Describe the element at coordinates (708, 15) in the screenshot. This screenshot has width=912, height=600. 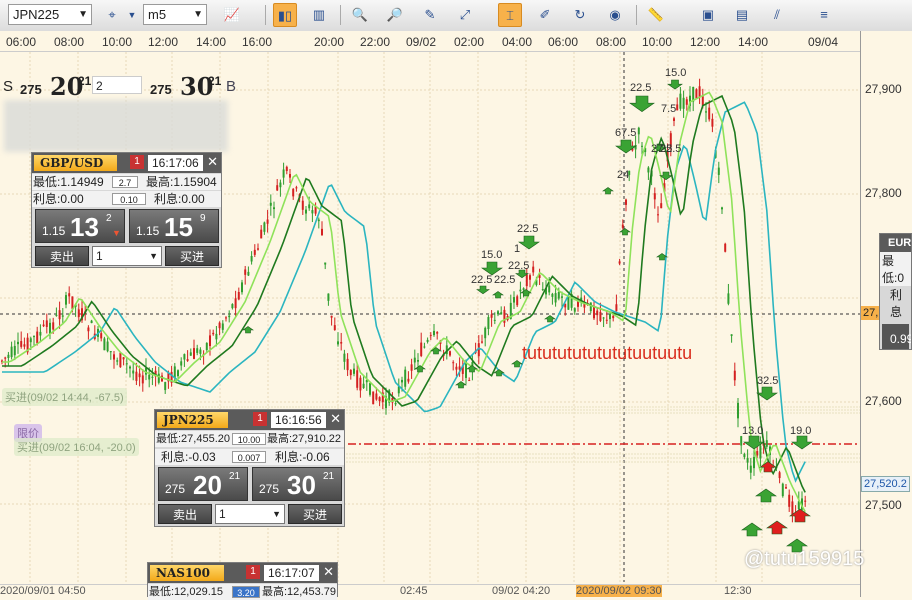
I see `image-icon: ▣` at that location.